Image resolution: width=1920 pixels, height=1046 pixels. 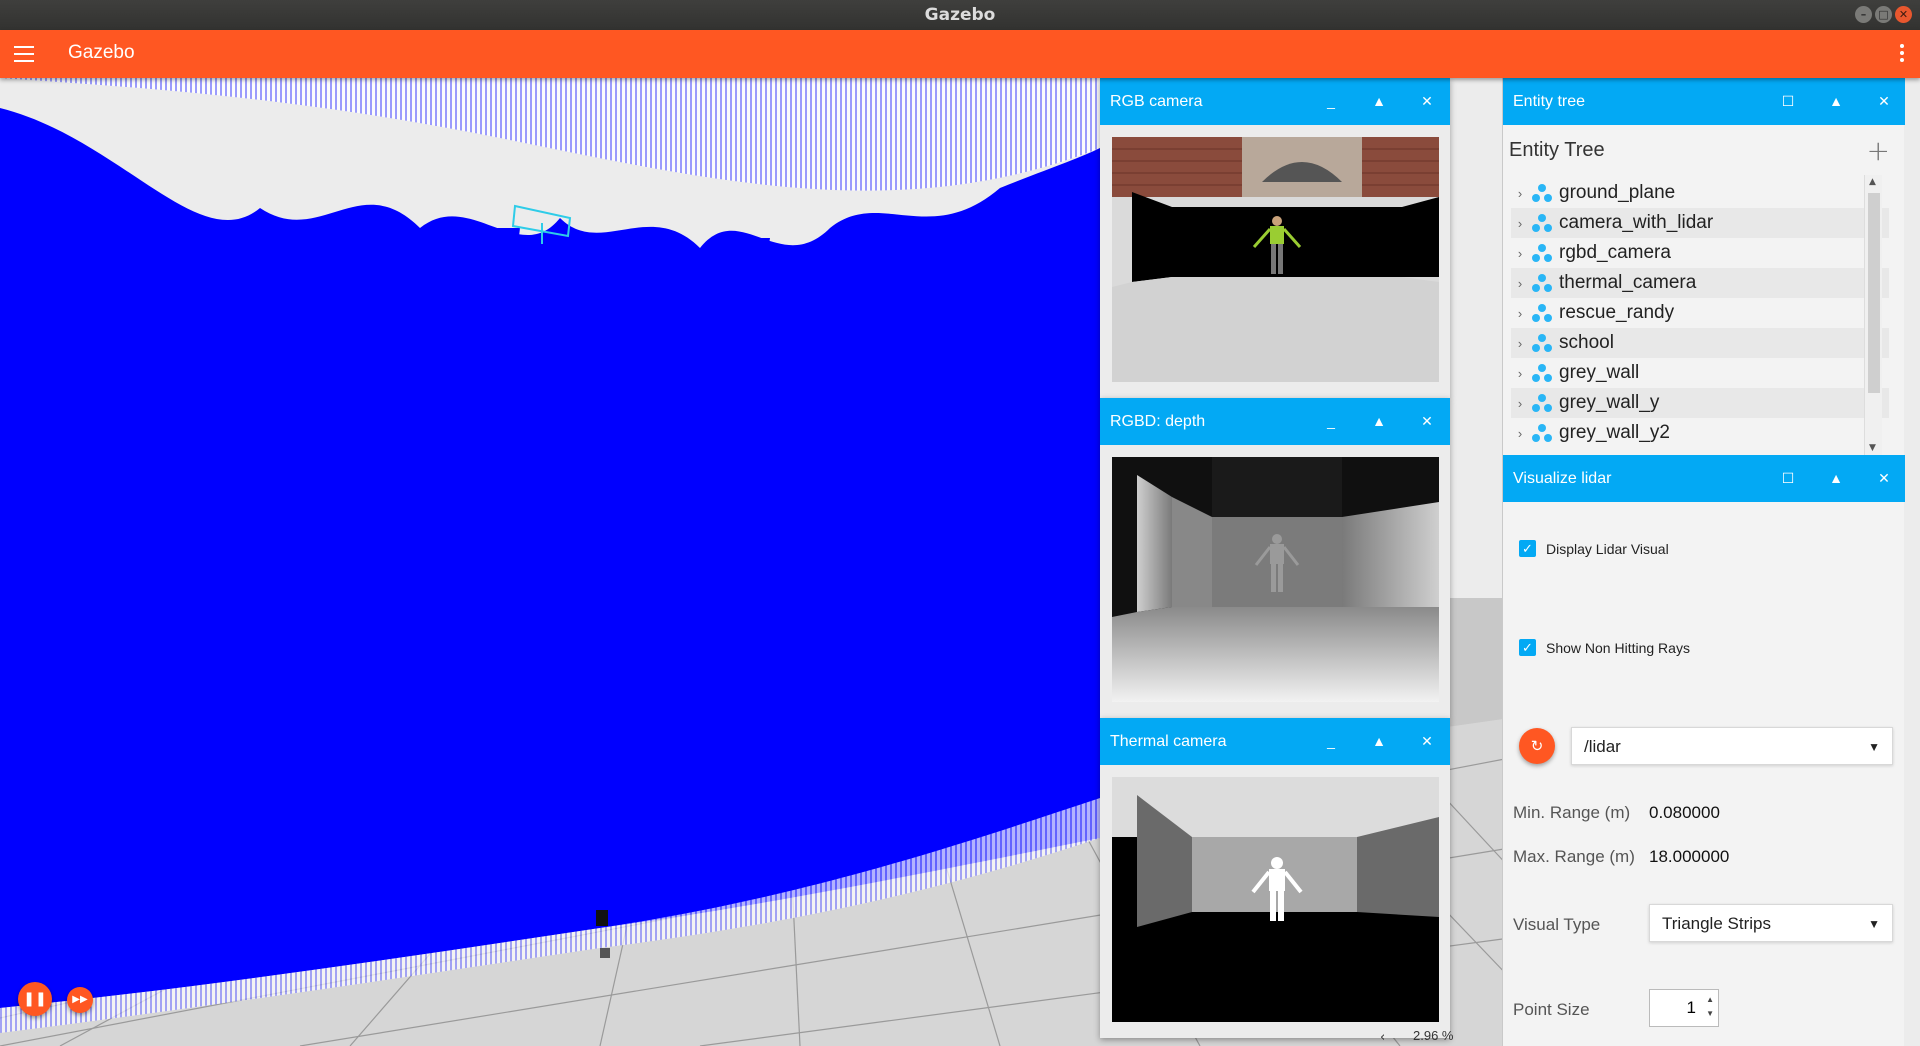 I want to click on stats-expand-icon: ‹, so click(x=1382, y=1037).